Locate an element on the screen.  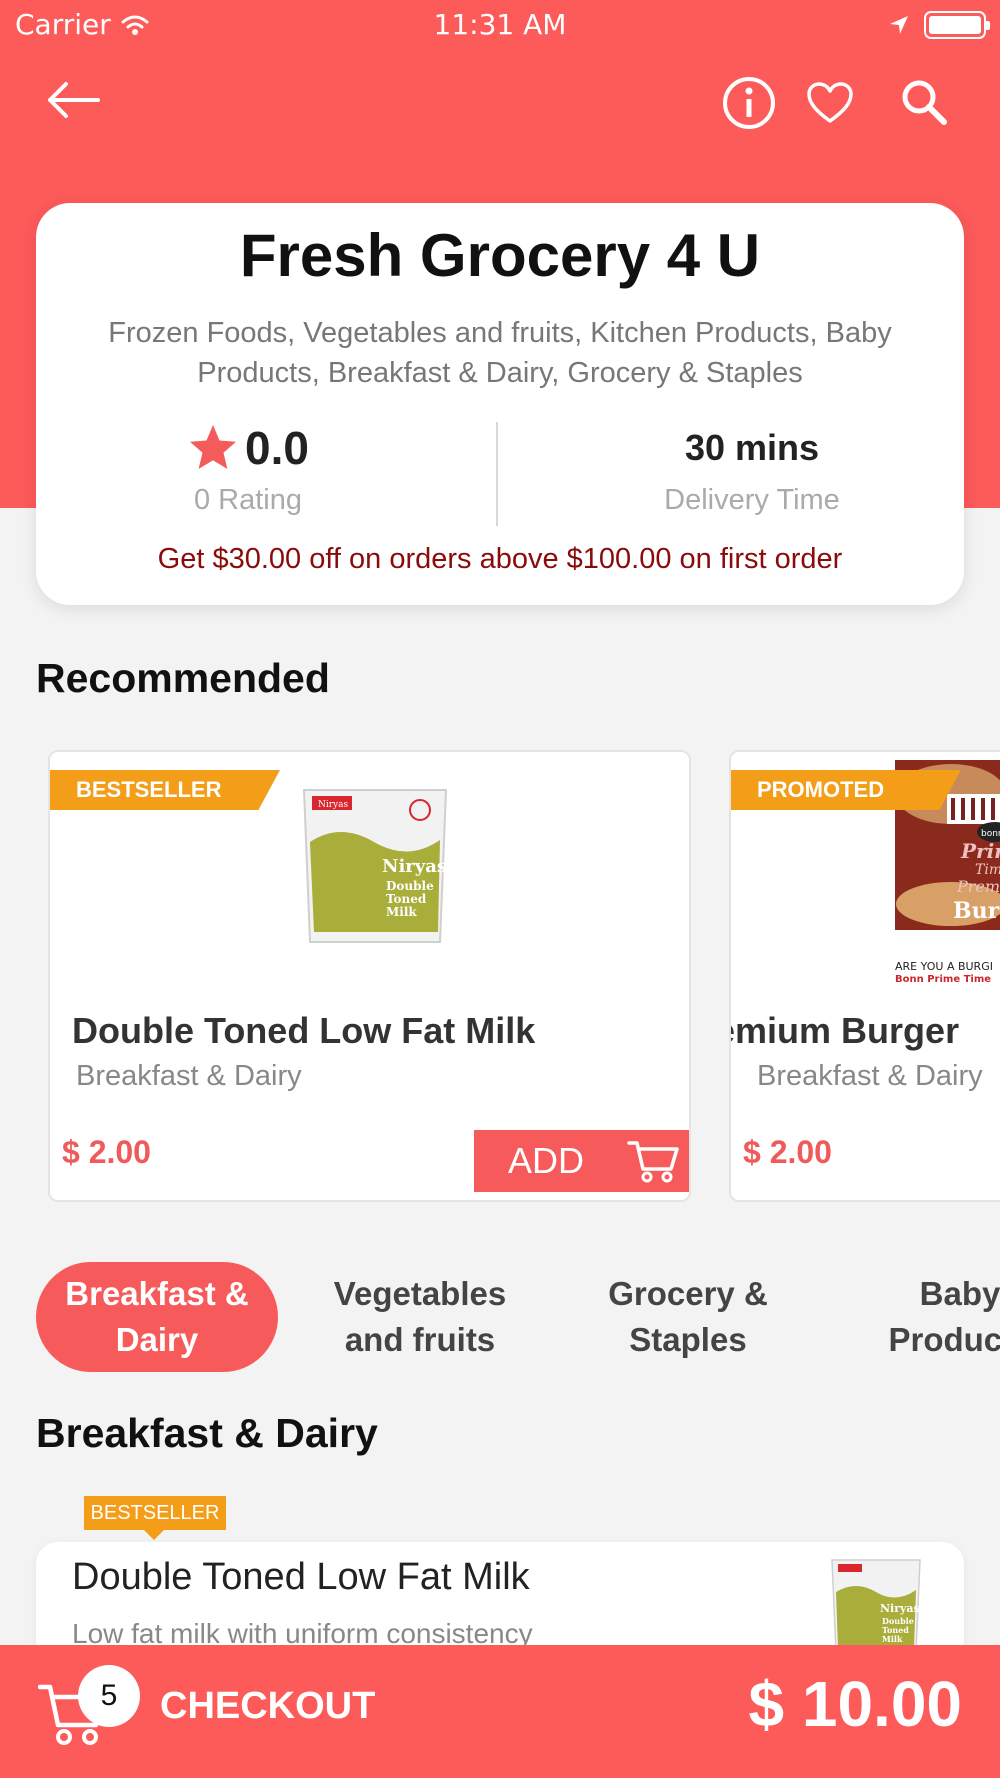
stat-divider is located at coordinates (497, 474).